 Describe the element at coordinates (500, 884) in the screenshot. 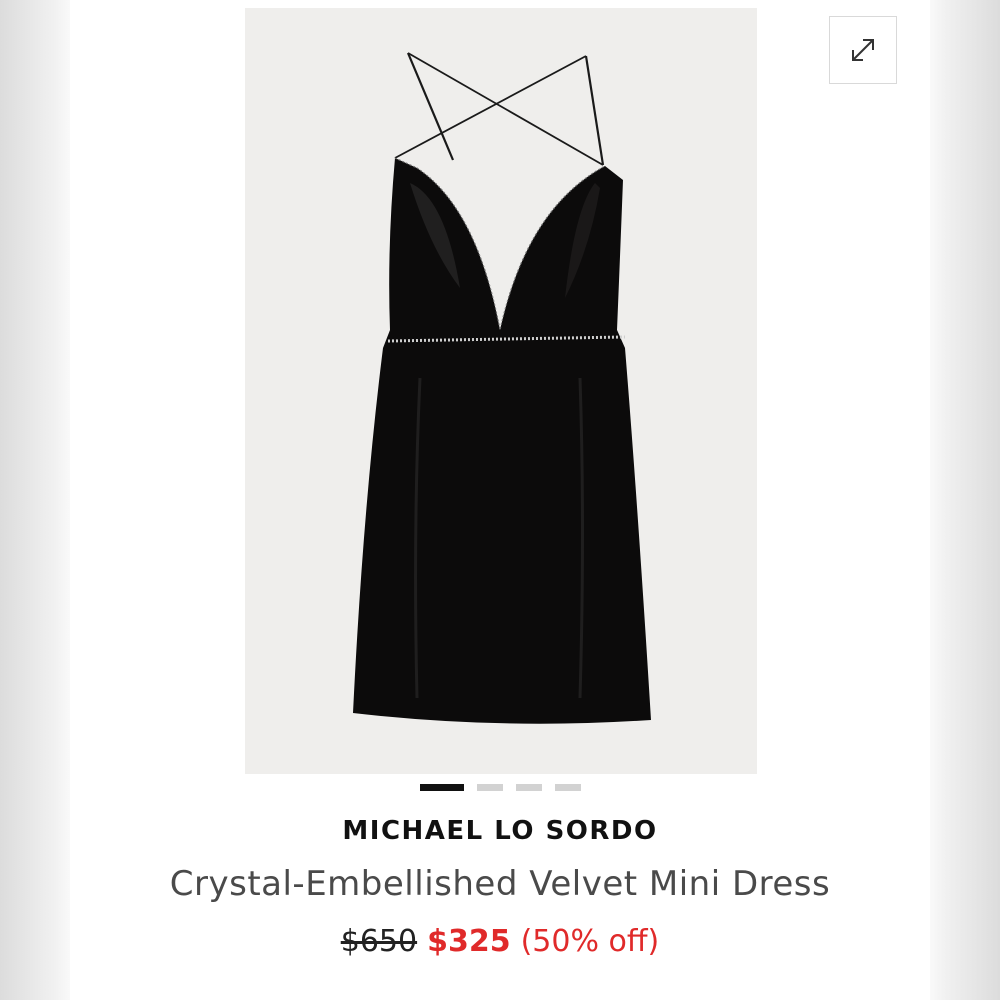

I see `product-title: Crystal-Embellished Velvet Mini Dress` at that location.